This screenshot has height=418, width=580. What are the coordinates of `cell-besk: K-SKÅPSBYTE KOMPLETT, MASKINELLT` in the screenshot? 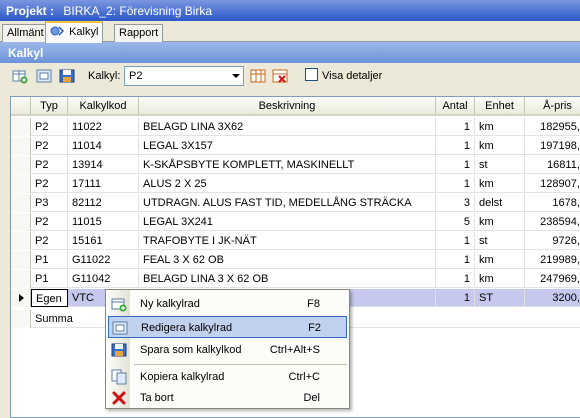 It's located at (287, 165).